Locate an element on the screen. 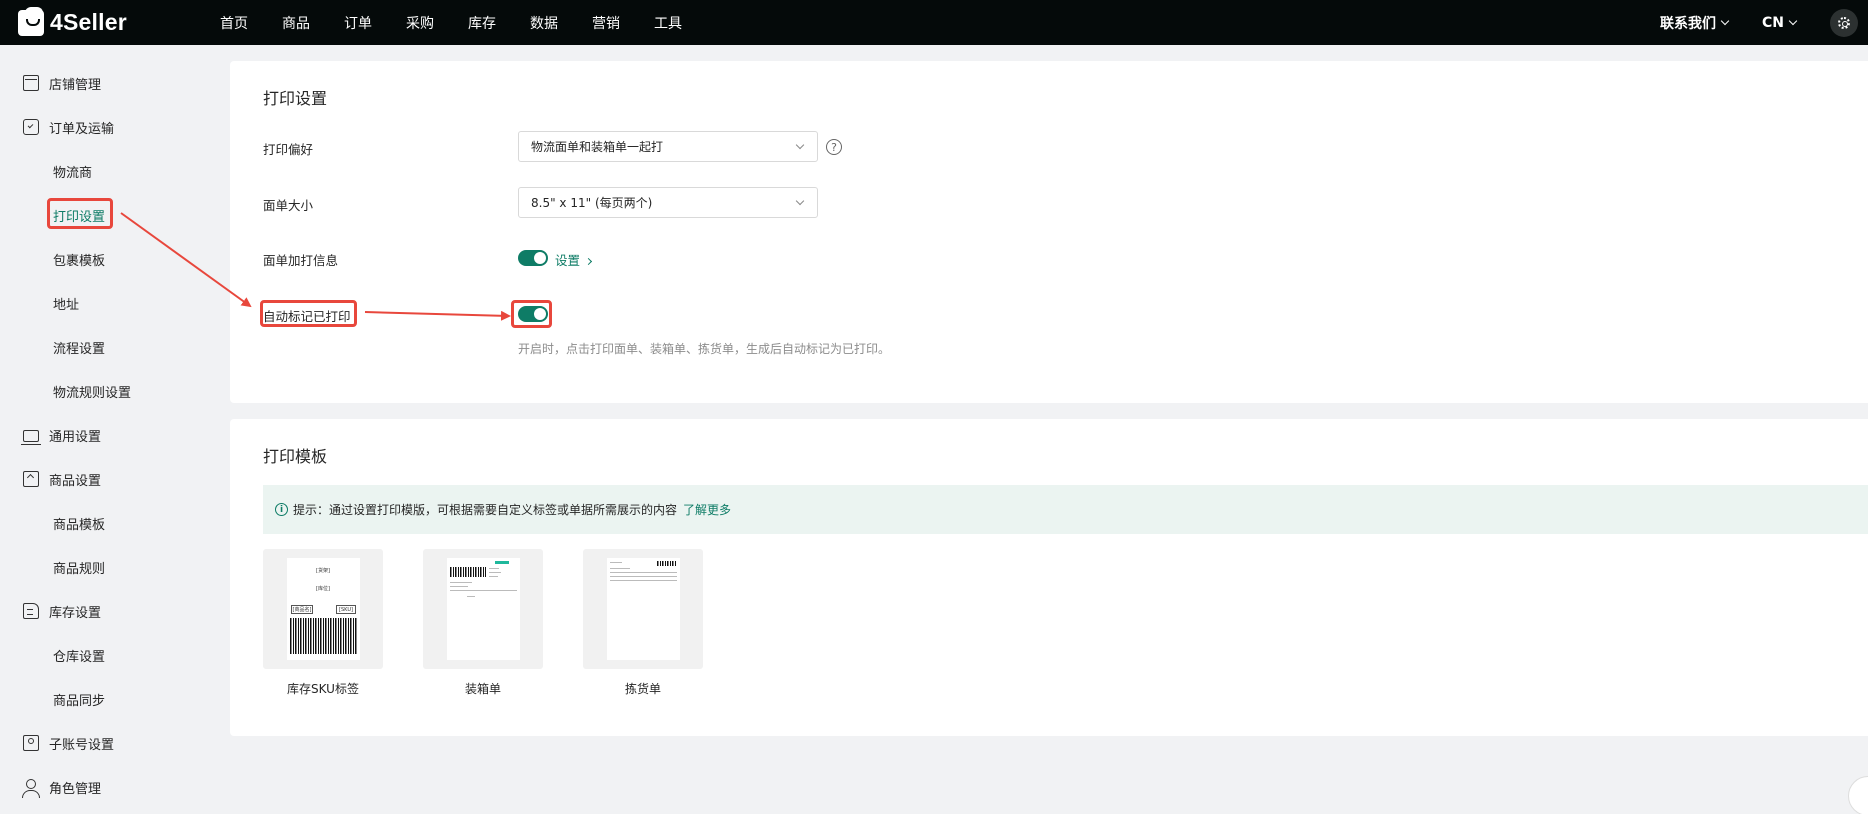 The image size is (1868, 814). extra-info-settings-link: 设置 is located at coordinates (574, 259).